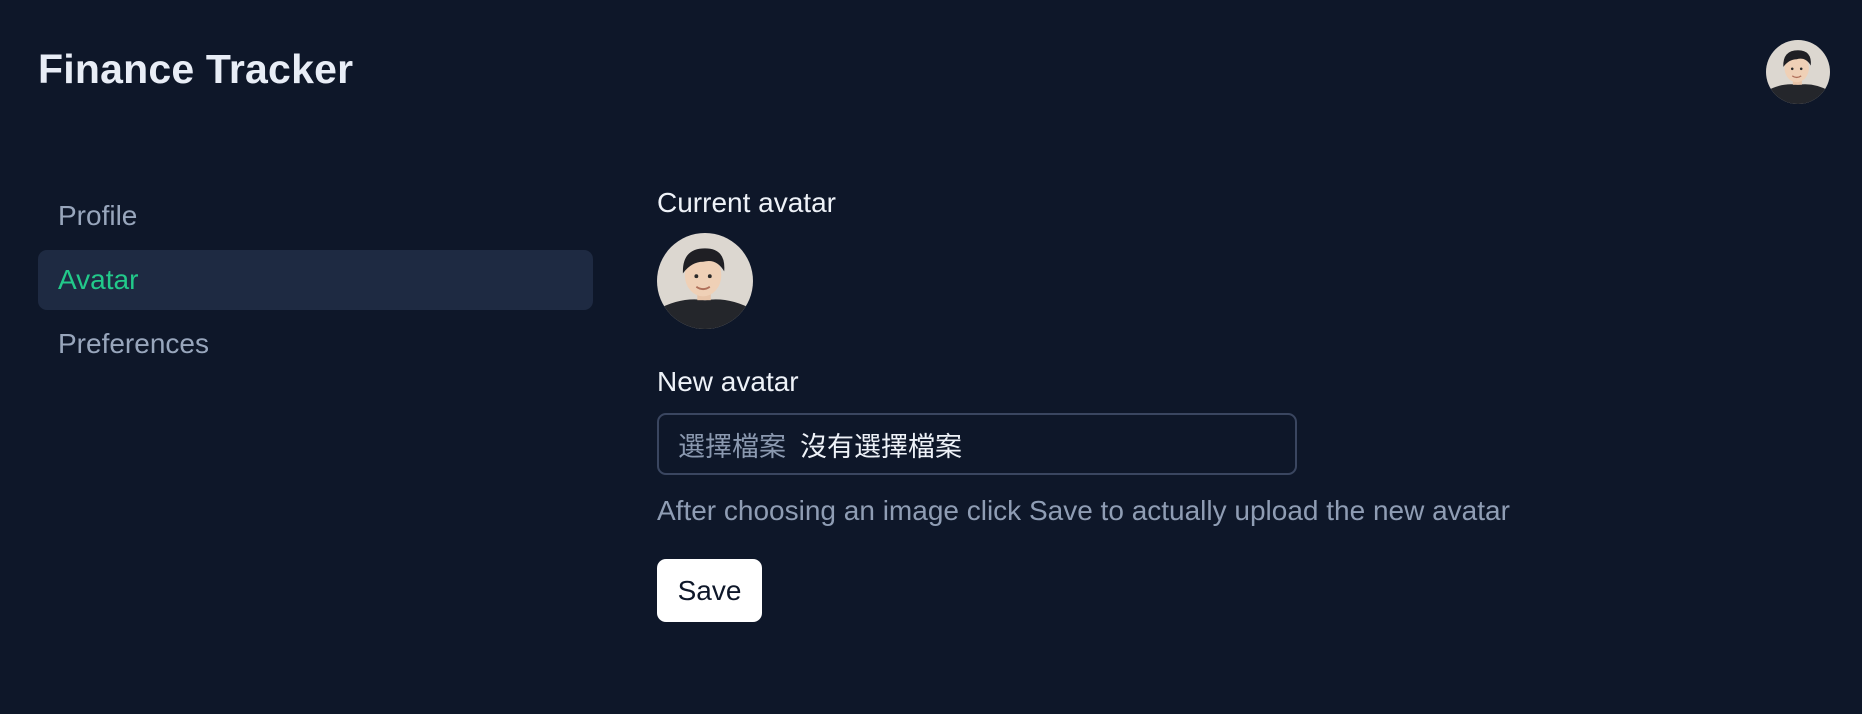  I want to click on app-title: Finance Tracker, so click(196, 69).